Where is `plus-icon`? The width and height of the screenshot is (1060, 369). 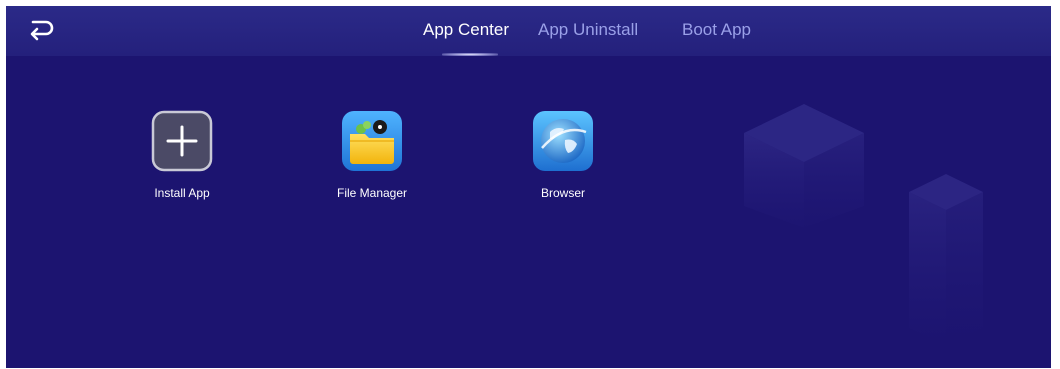
plus-icon is located at coordinates (182, 141).